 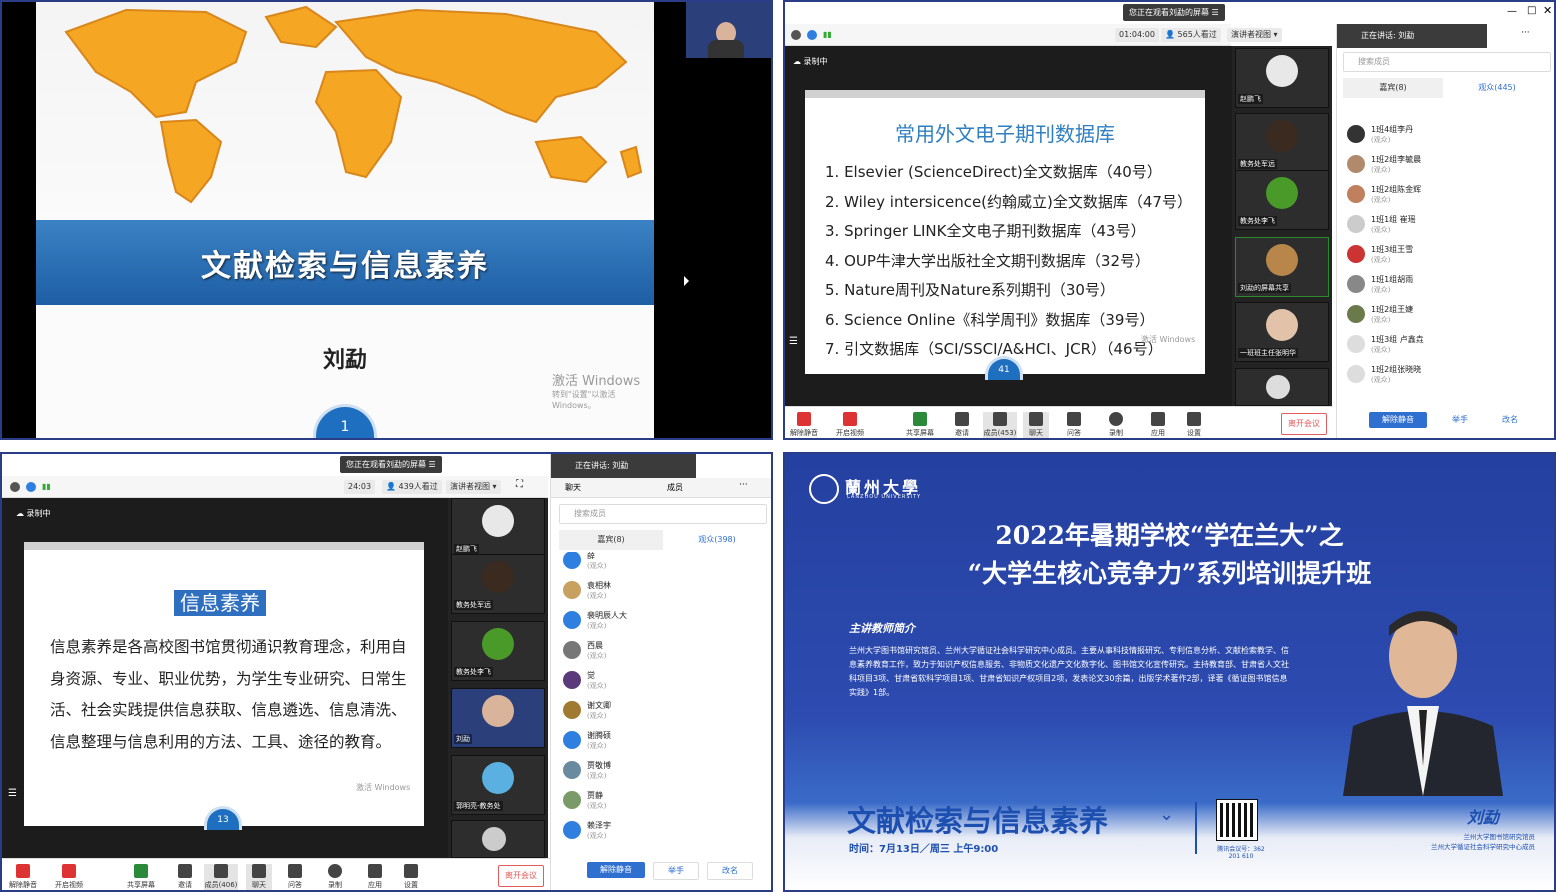 What do you see at coordinates (649, 653) in the screenshot?
I see `list-item: 西晨 (观众)` at bounding box center [649, 653].